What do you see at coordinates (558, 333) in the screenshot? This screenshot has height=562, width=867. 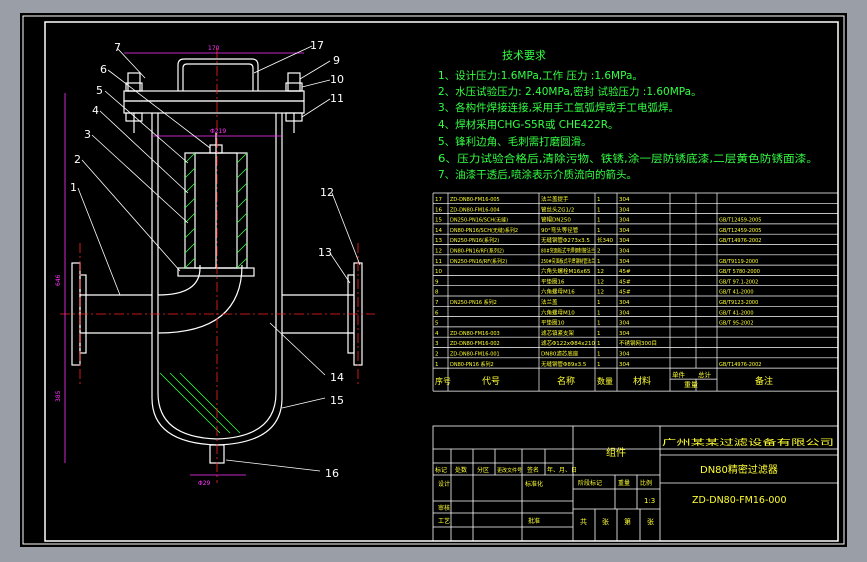 I see `bom-row-name: 滤芯镇紧支架` at bounding box center [558, 333].